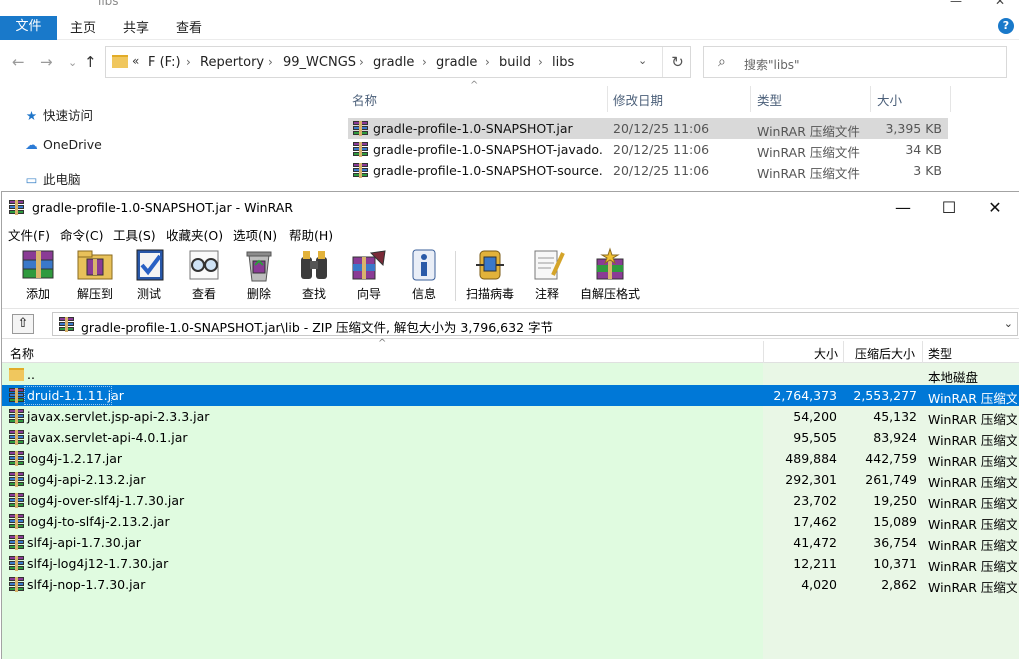 Image resolution: width=1019 pixels, height=659 pixels. I want to click on column-header-packed: 压缩后大小, so click(885, 353).